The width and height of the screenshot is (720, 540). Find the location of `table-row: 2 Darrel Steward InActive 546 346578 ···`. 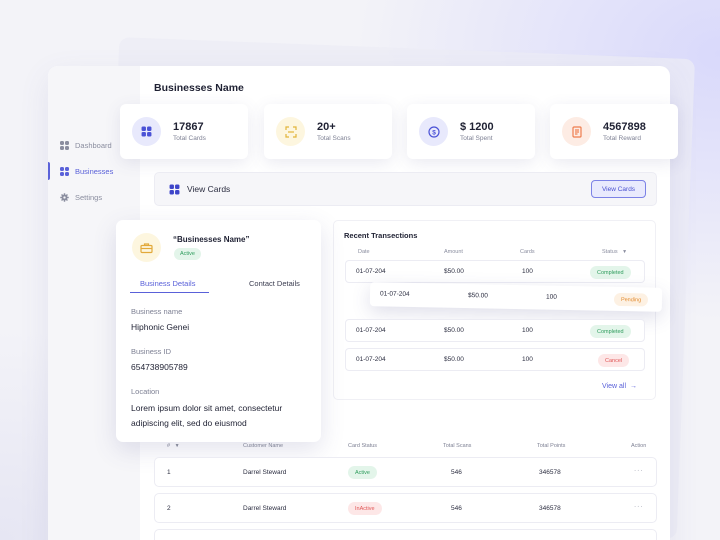

table-row: 2 Darrel Steward InActive 546 346578 ··· is located at coordinates (405, 508).